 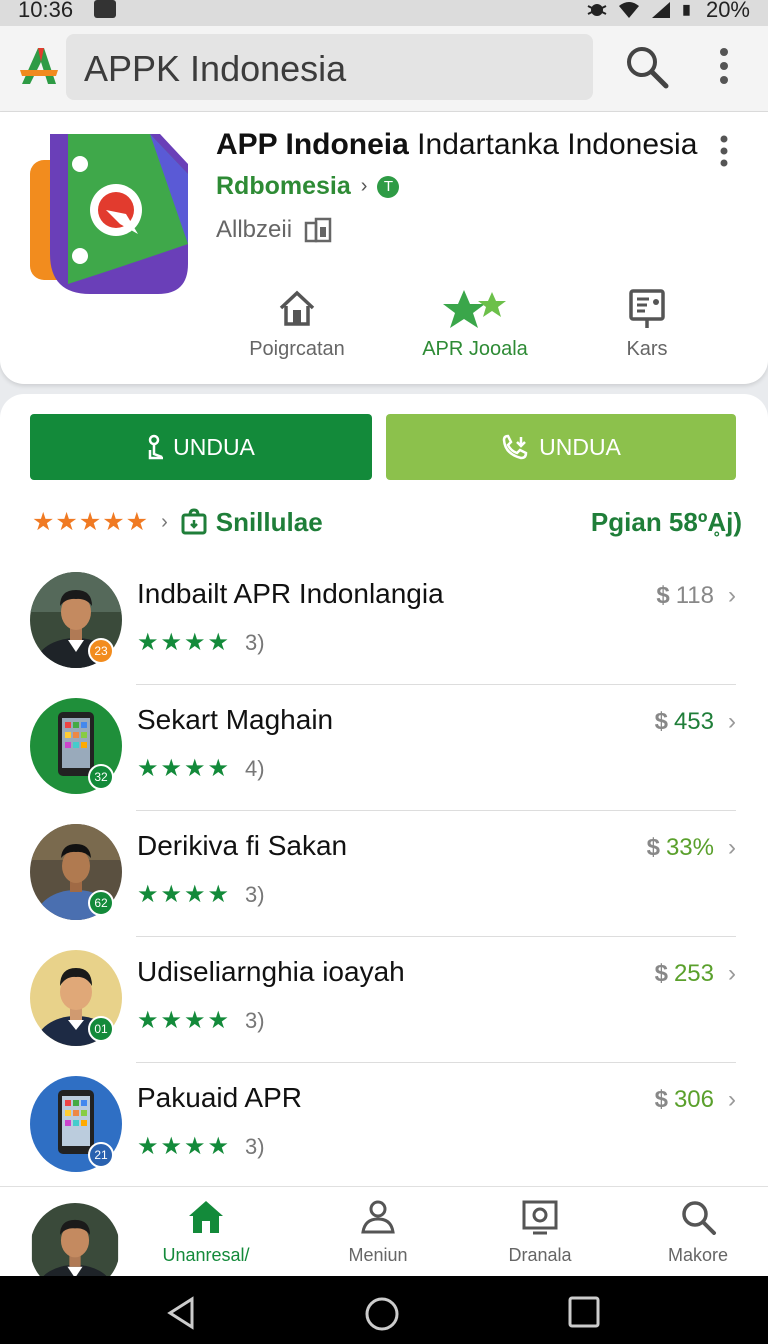 I want to click on status-bar: 10:36 20%, so click(x=384, y=13).